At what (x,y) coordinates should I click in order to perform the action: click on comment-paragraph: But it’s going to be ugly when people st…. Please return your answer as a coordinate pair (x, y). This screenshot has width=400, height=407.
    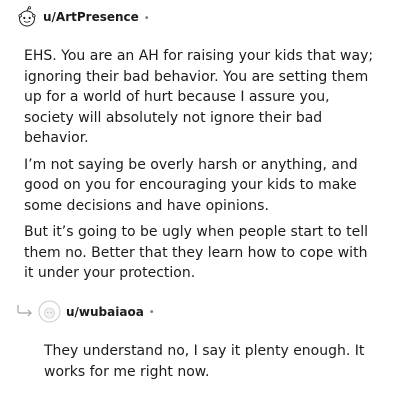
    Looking at the image, I should click on (196, 252).